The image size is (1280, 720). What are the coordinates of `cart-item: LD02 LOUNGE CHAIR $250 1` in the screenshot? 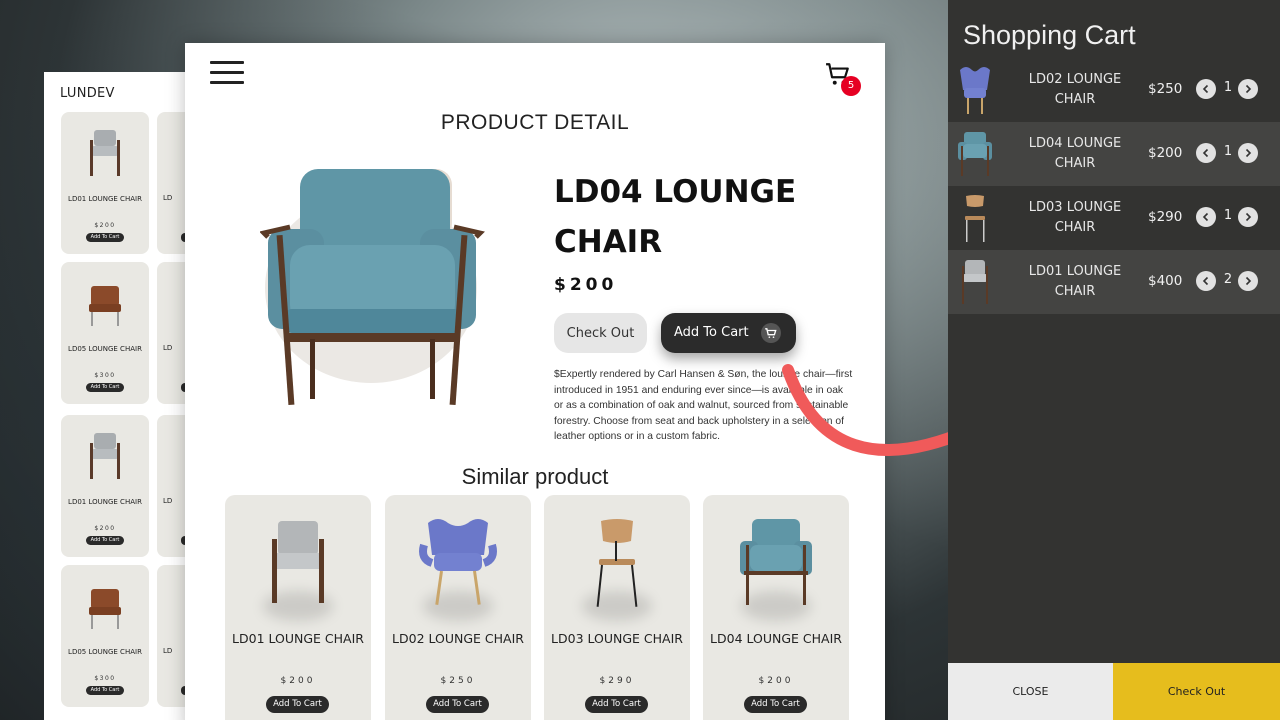 It's located at (1114, 90).